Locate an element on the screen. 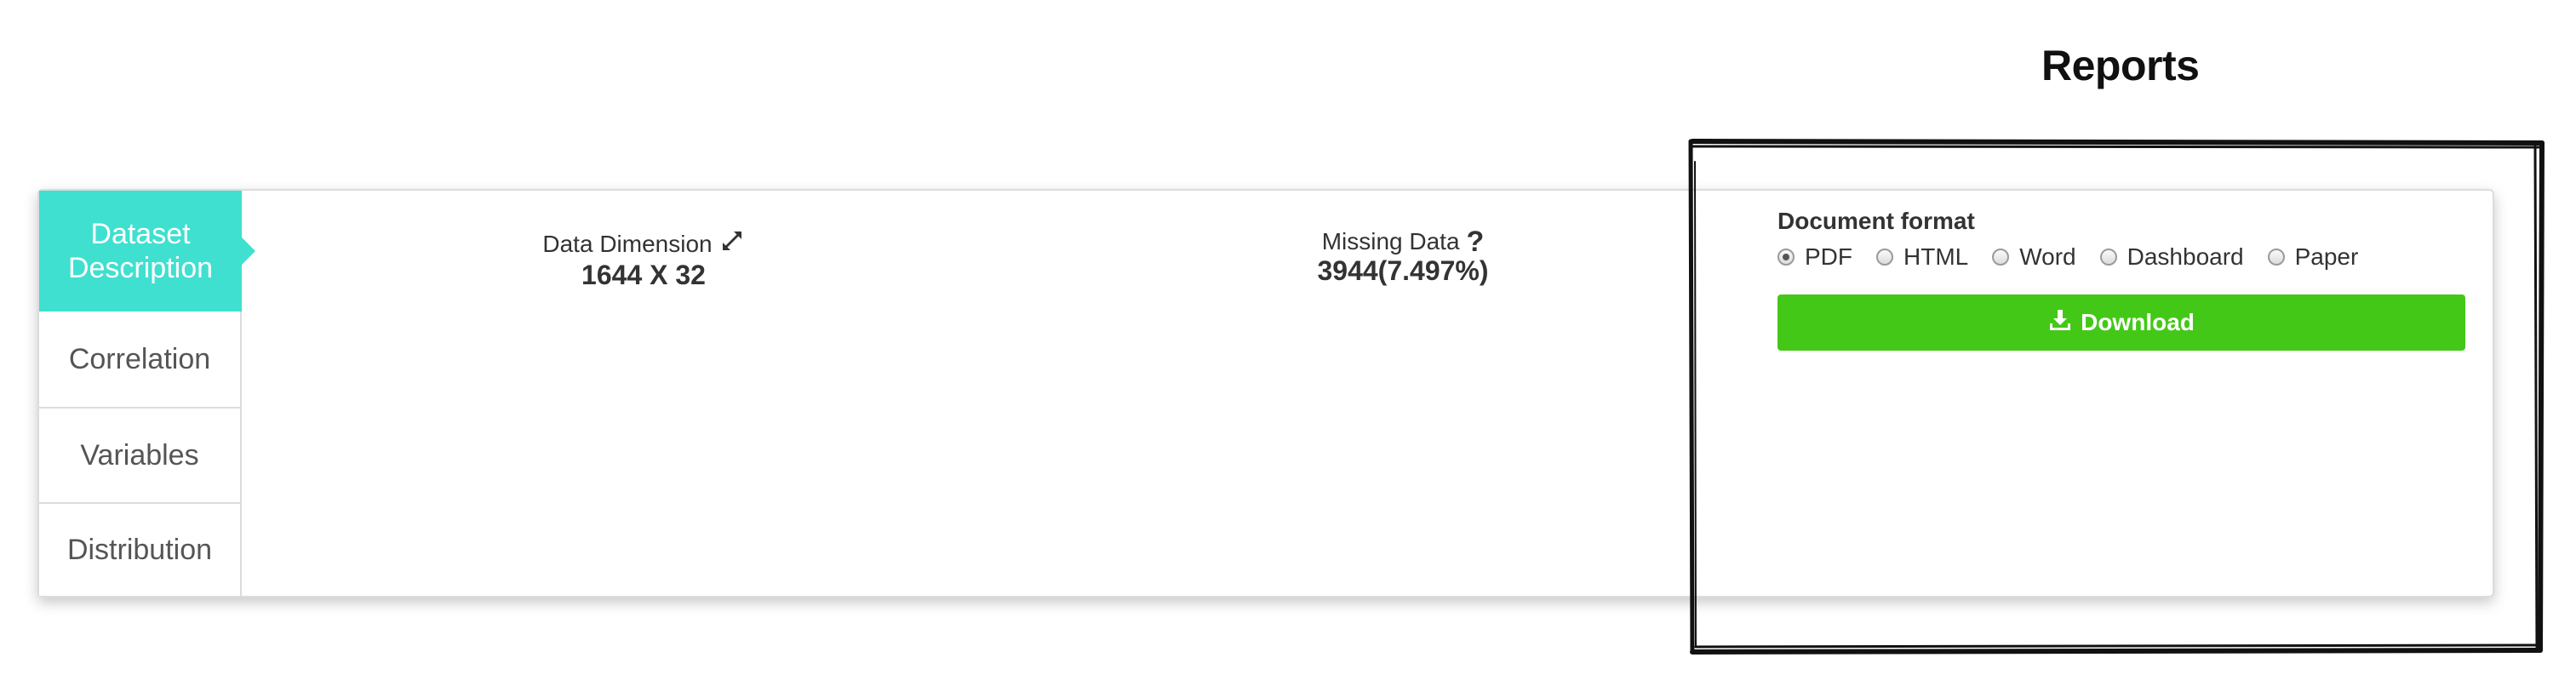 This screenshot has width=2576, height=686. radio-pdf is located at coordinates (1786, 257).